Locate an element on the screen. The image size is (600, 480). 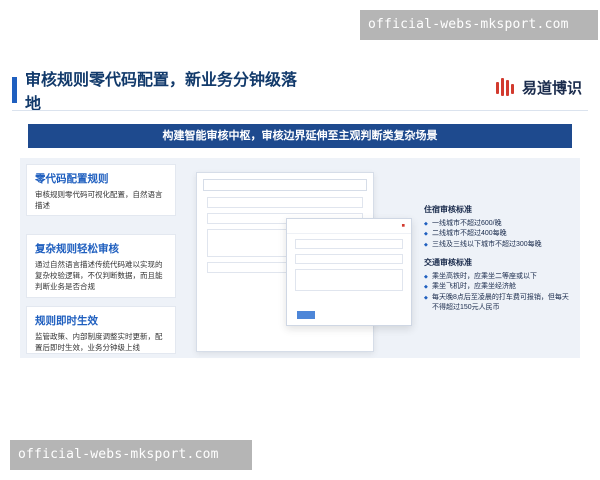
popup-save-button is located at coordinates (306, 315).